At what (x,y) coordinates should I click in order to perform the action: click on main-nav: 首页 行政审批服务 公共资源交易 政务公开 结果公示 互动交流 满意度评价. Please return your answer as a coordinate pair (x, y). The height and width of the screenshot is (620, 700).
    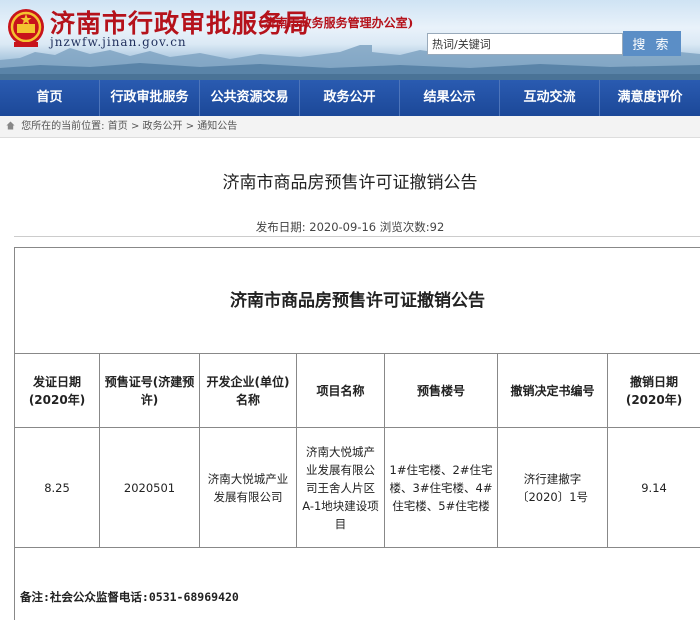
    Looking at the image, I should click on (350, 98).